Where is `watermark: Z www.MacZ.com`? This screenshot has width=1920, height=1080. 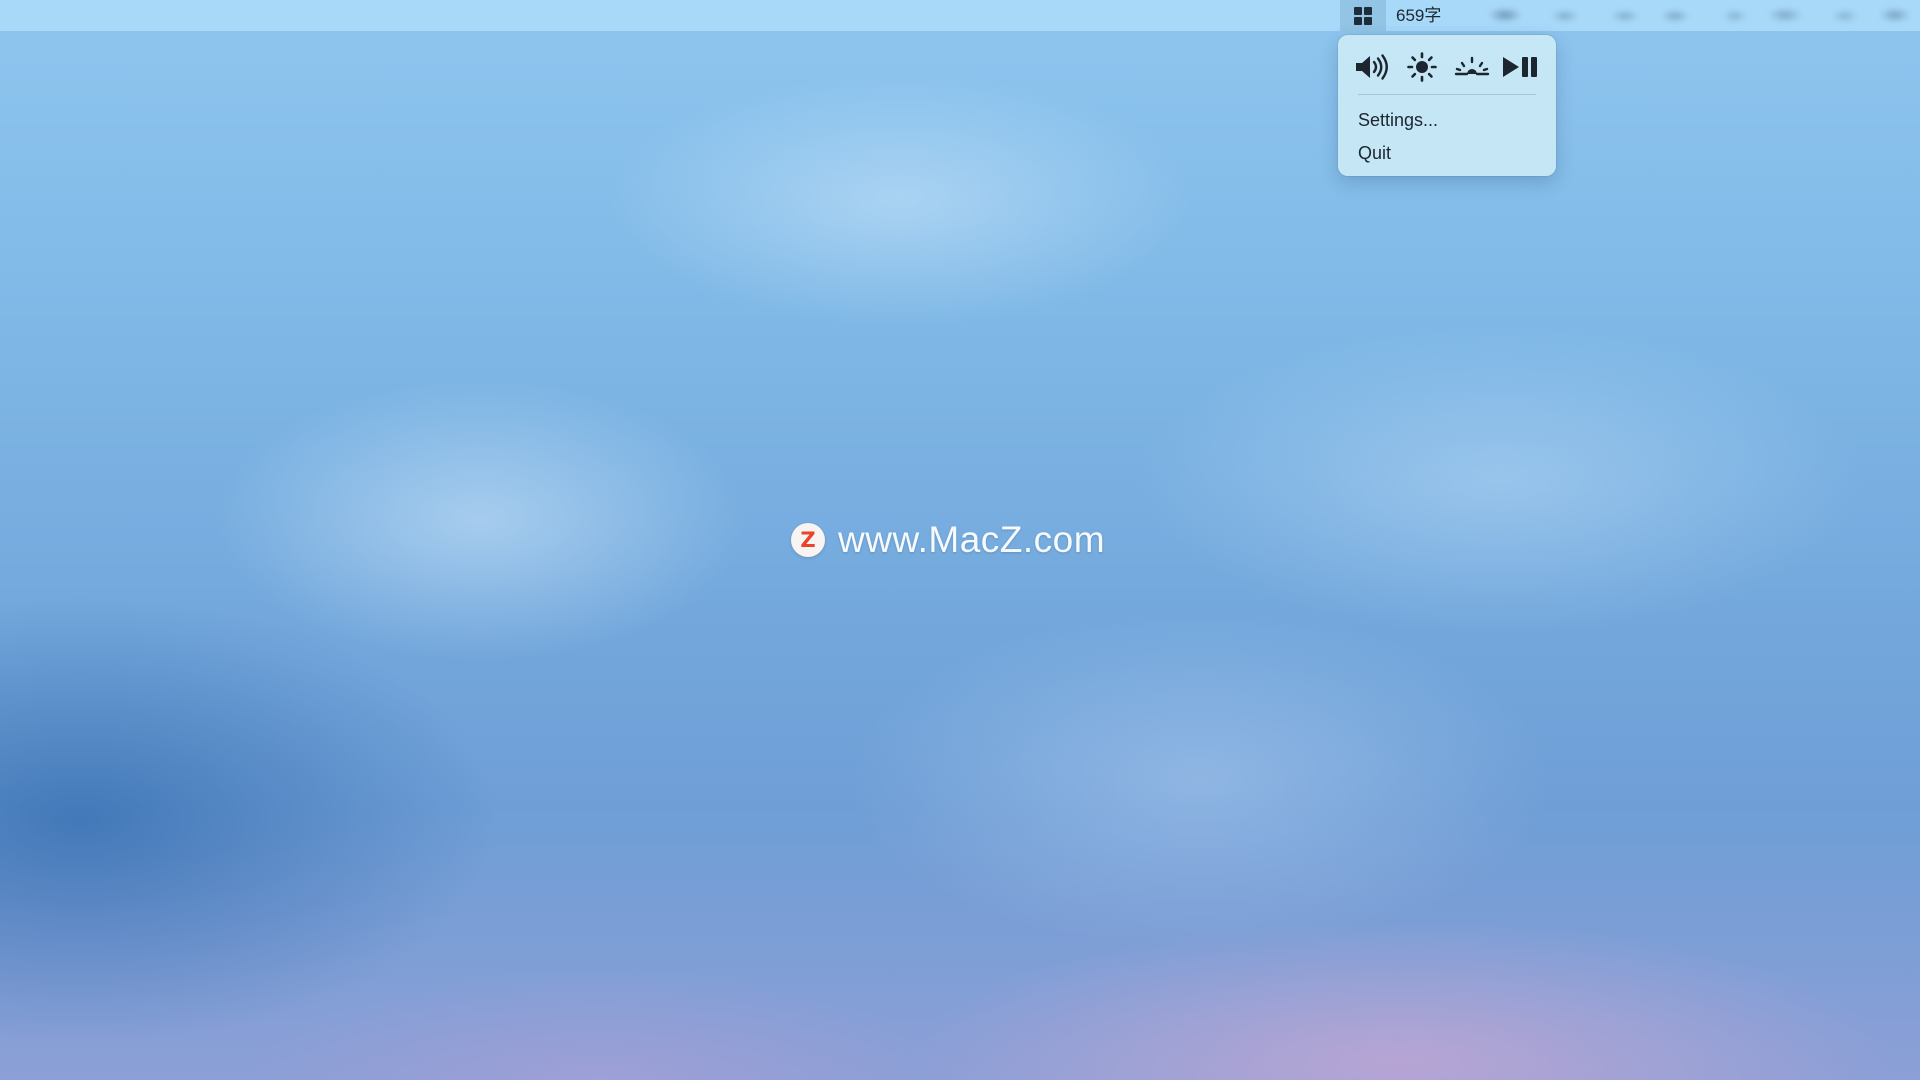
watermark: Z www.MacZ.com is located at coordinates (948, 539).